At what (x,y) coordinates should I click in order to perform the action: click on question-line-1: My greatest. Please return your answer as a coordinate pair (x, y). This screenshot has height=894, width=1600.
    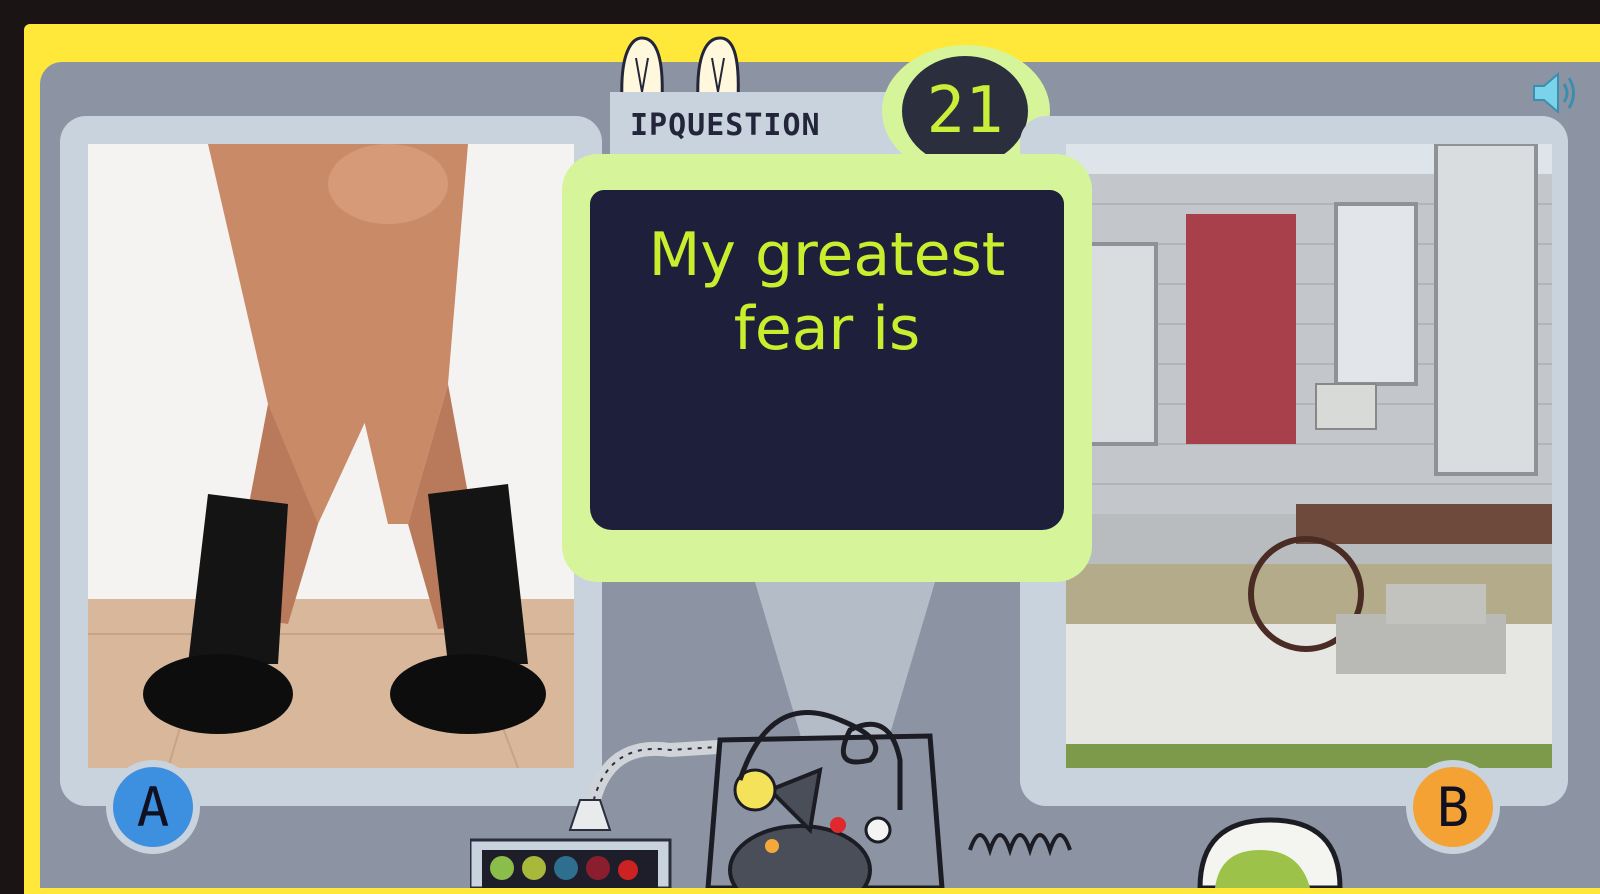
    Looking at the image, I should click on (827, 255).